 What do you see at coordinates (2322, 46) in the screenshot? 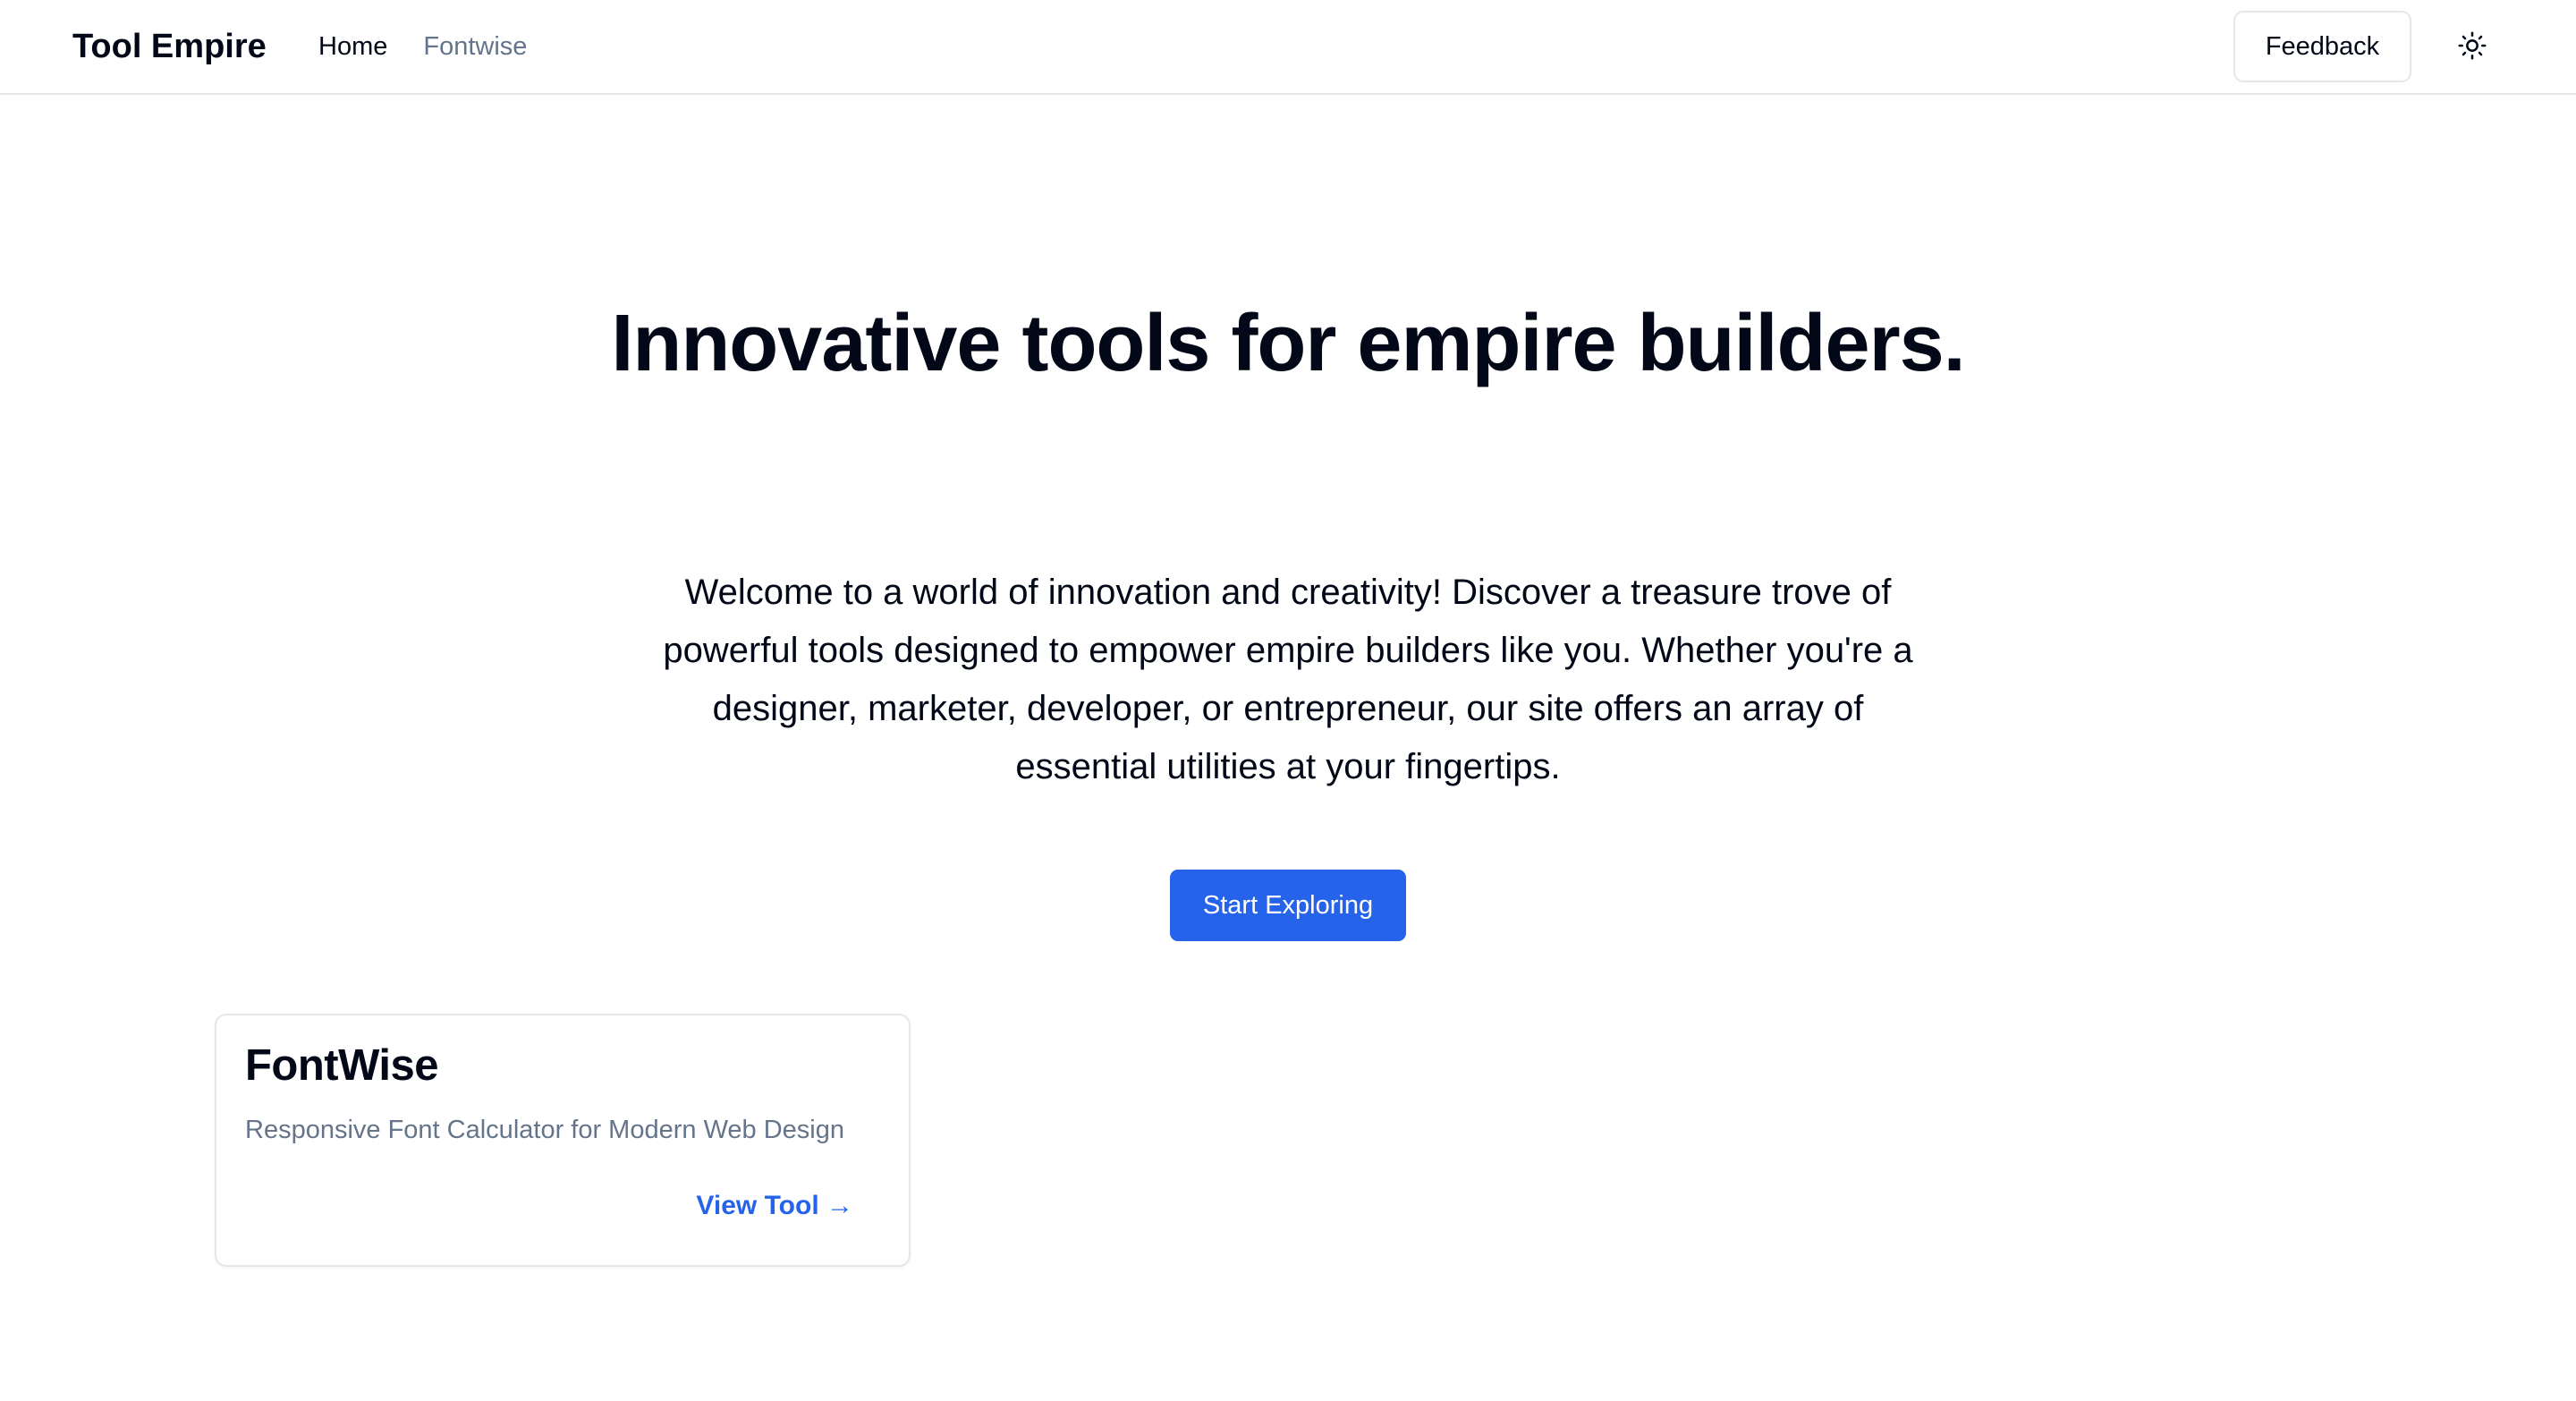
I see `feedback-button: Feedback` at bounding box center [2322, 46].